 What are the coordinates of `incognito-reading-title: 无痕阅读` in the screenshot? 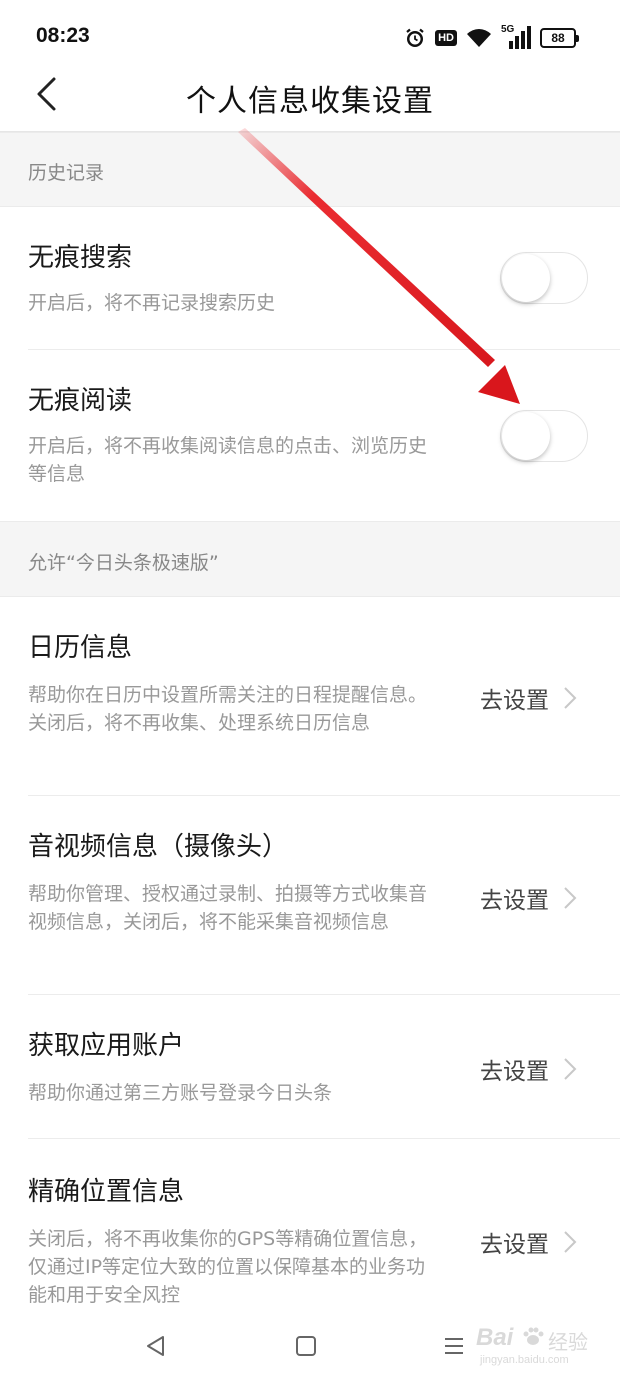 It's located at (80, 401).